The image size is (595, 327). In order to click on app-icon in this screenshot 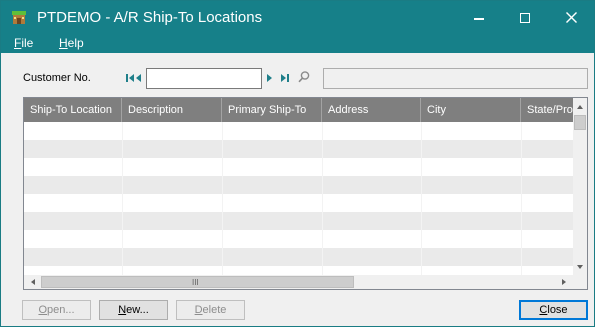, I will do `click(19, 17)`.